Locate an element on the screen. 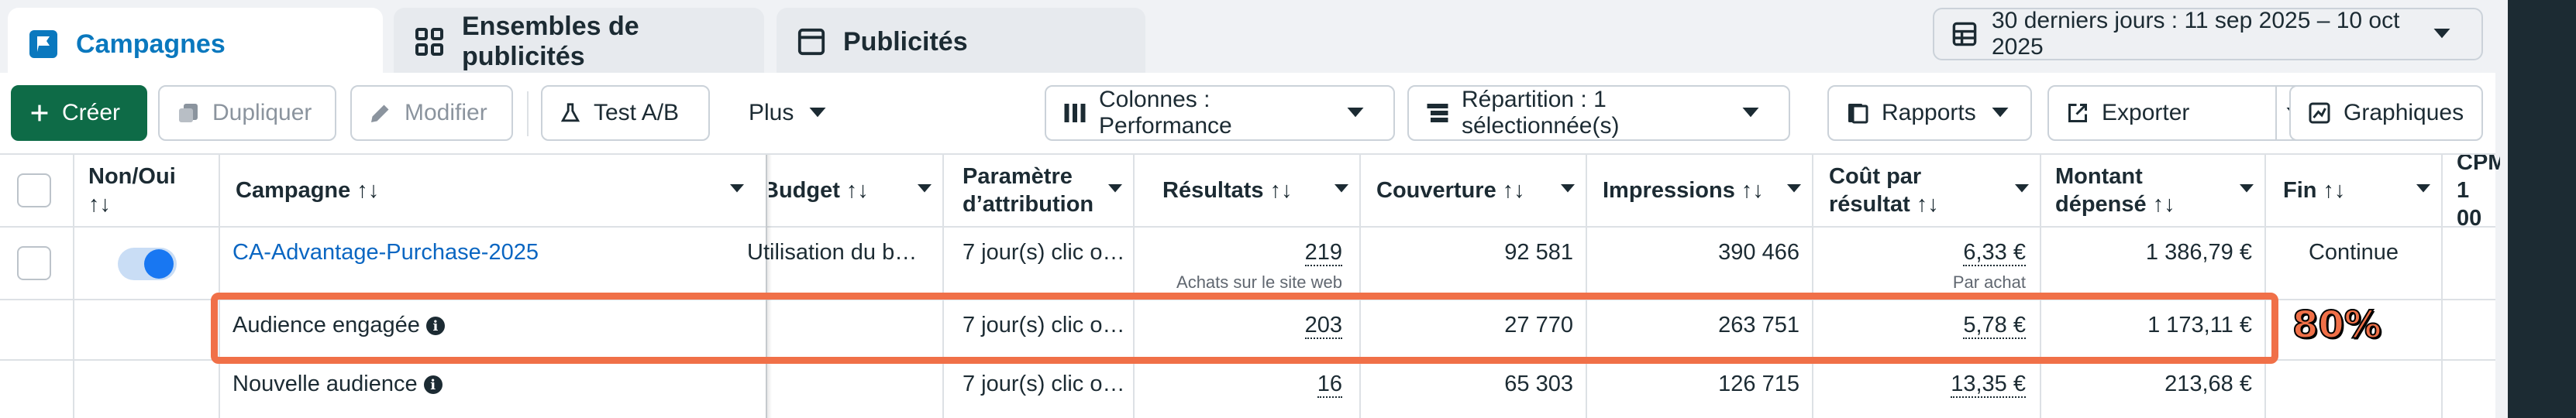 The image size is (2576, 418). header-attribution-line2: d’attribution is located at coordinates (1028, 204).